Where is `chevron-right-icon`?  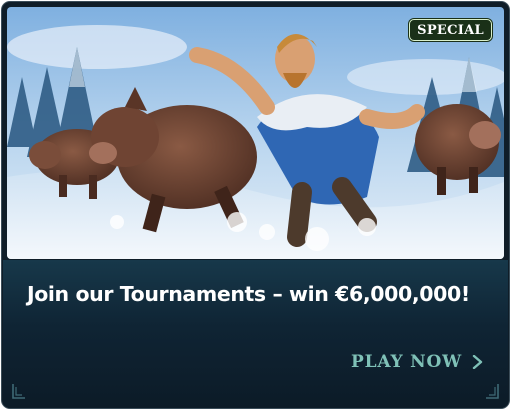
chevron-right-icon is located at coordinates (477, 362).